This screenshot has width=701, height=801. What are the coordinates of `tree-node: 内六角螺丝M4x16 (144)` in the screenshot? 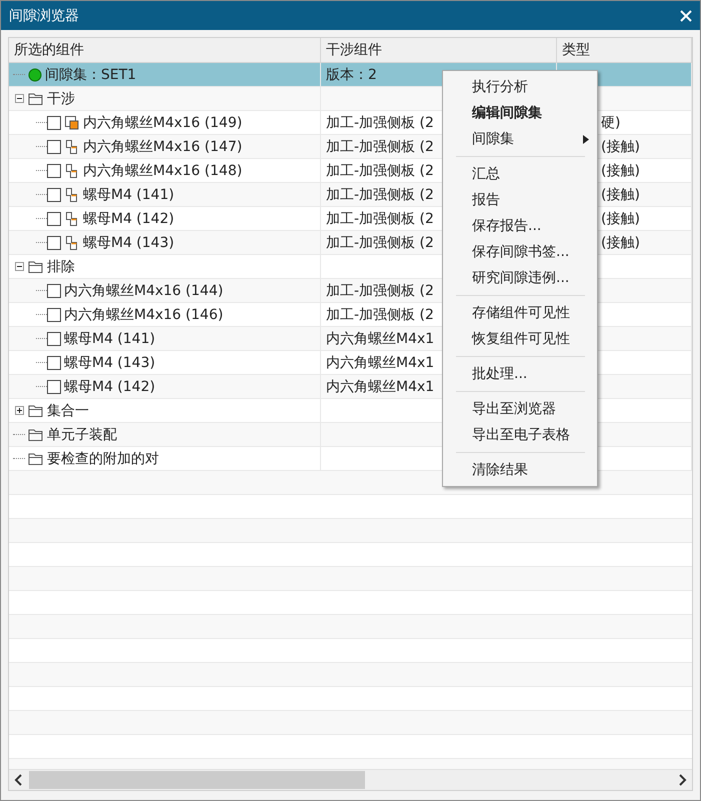 It's located at (144, 291).